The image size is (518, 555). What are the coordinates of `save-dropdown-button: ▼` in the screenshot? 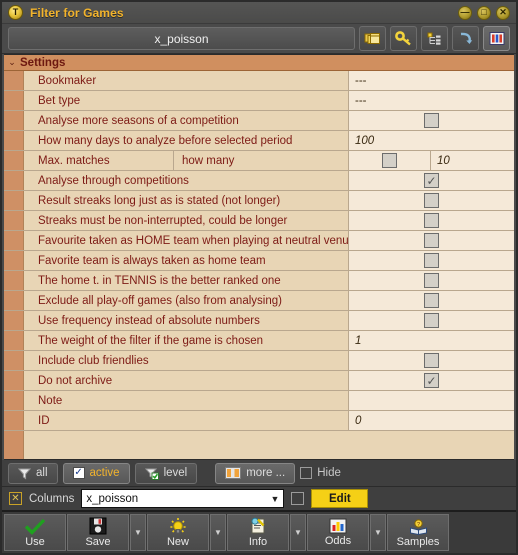 It's located at (138, 532).